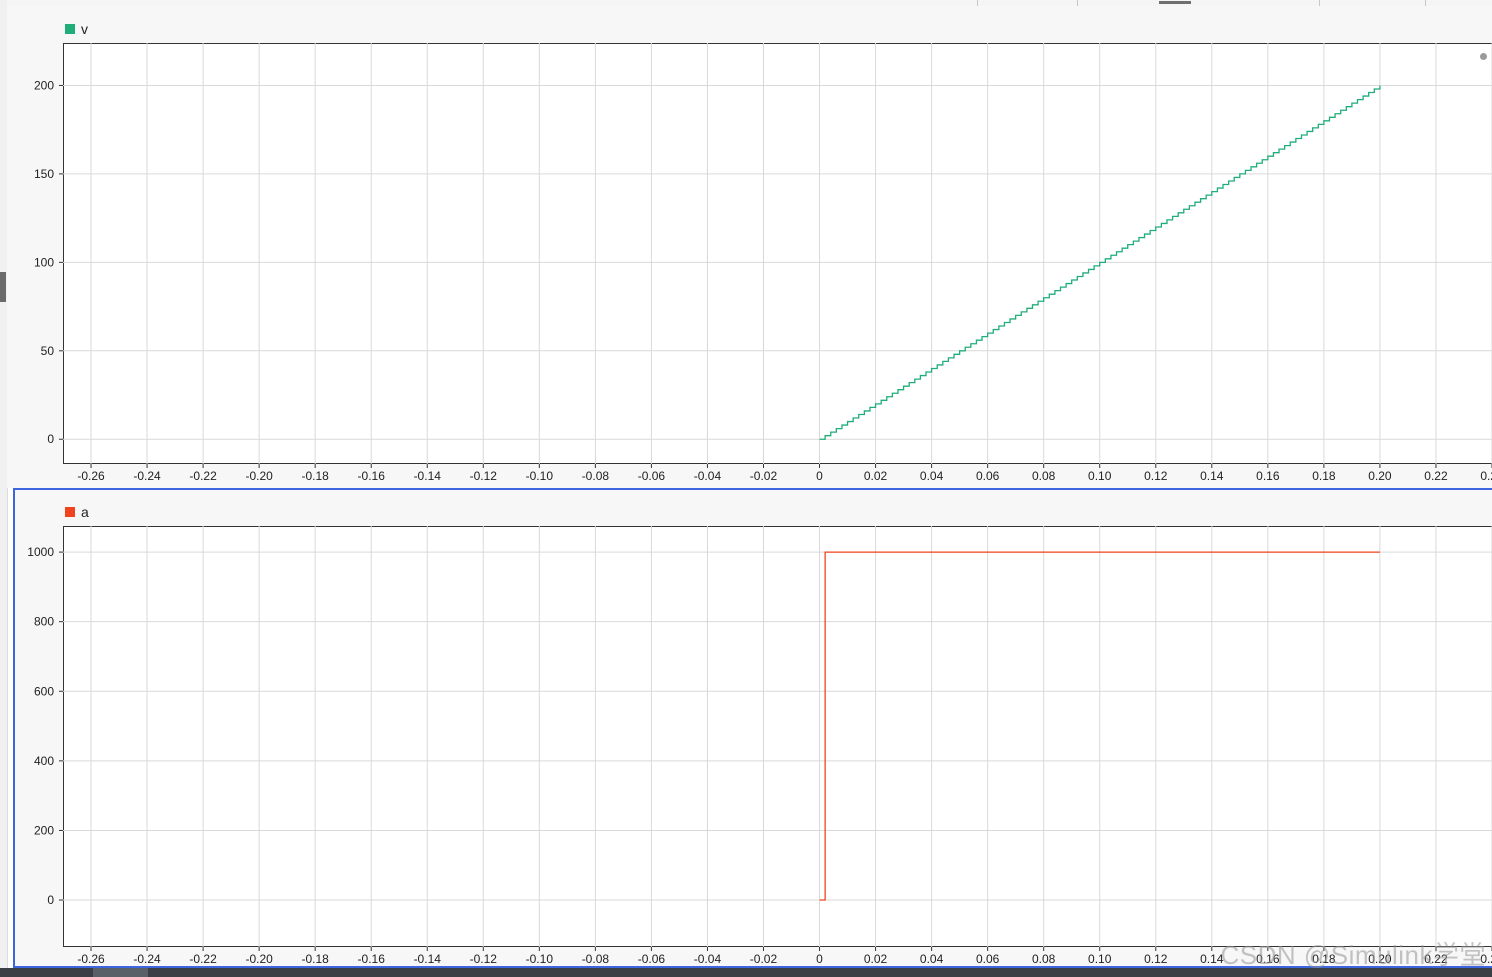  Describe the element at coordinates (1486, 476) in the screenshot. I see `x-tick-label: 0.24` at that location.